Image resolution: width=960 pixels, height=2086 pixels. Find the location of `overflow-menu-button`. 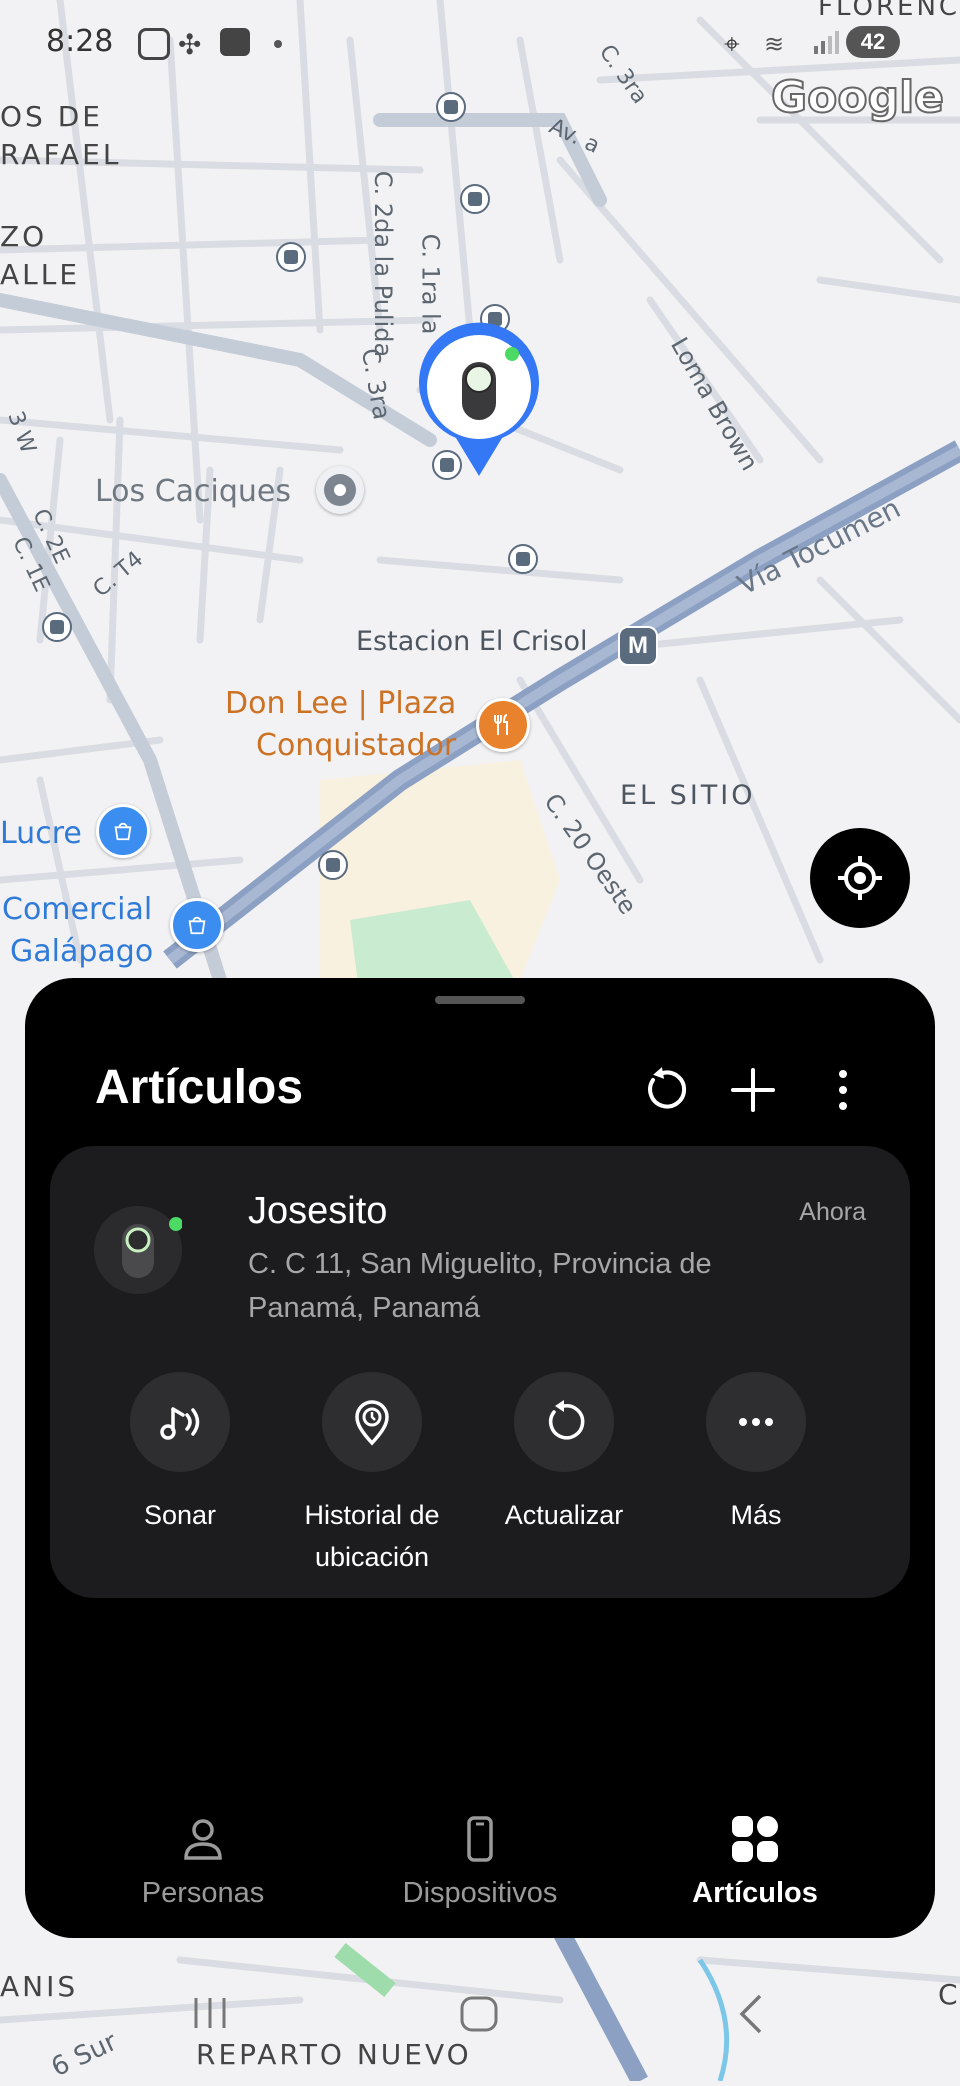

overflow-menu-button is located at coordinates (843, 1090).